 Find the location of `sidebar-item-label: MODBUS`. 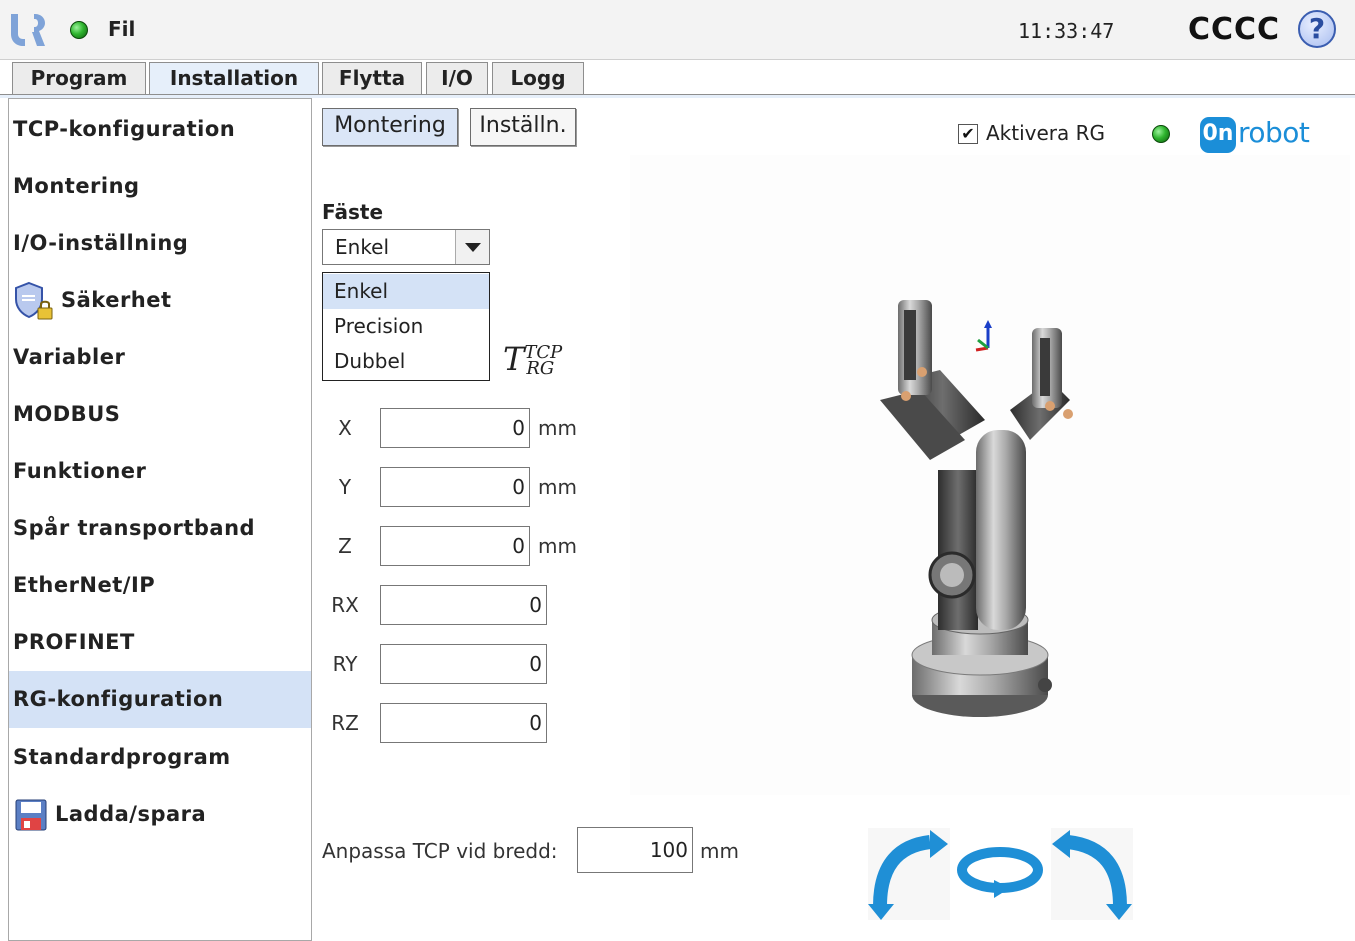

sidebar-item-label: MODBUS is located at coordinates (67, 414).